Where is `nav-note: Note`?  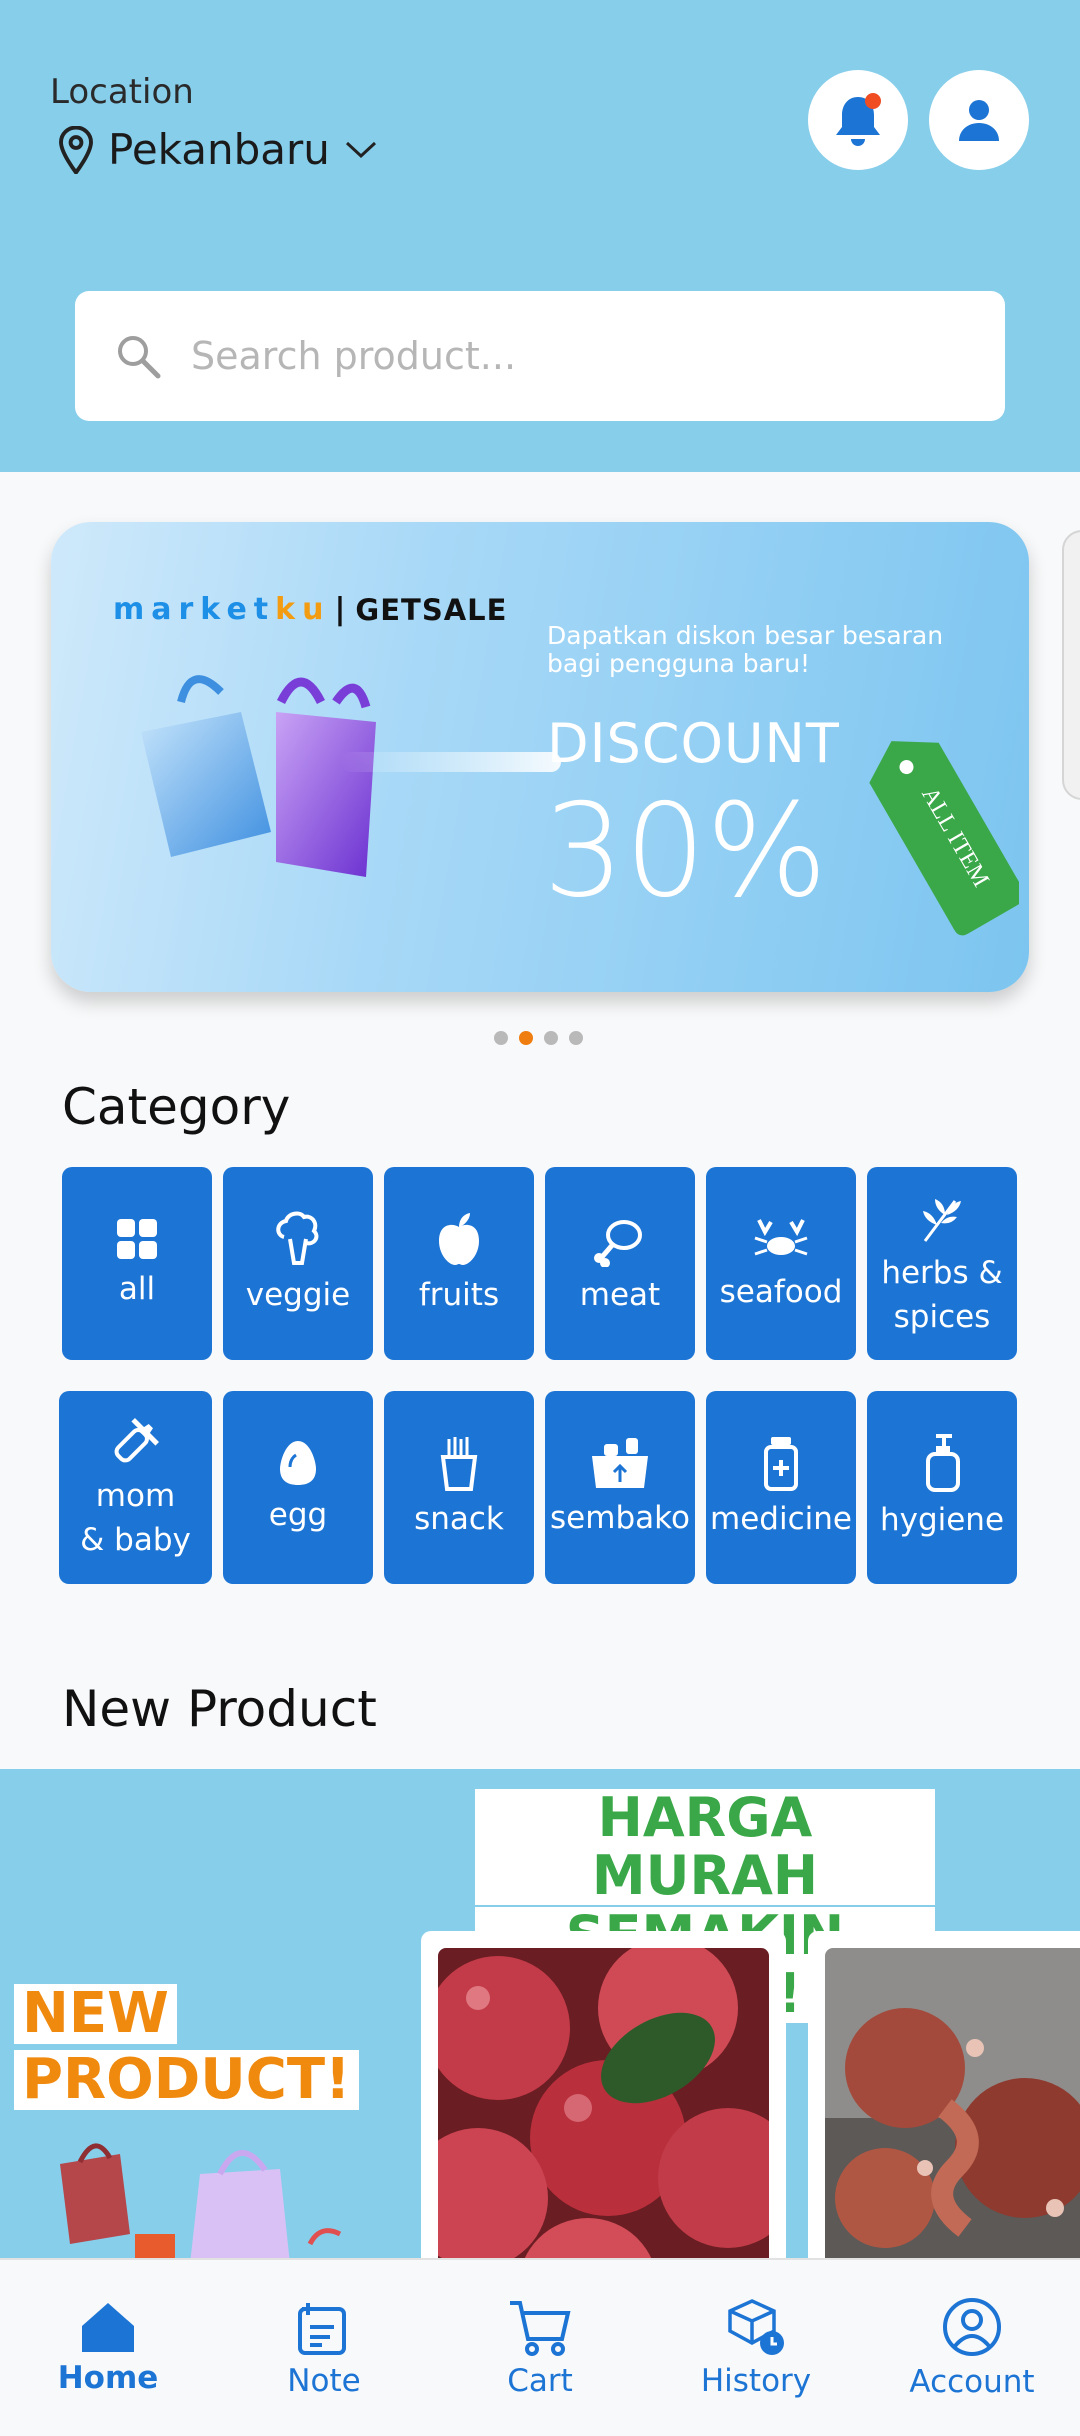
nav-note: Note is located at coordinates (324, 2348).